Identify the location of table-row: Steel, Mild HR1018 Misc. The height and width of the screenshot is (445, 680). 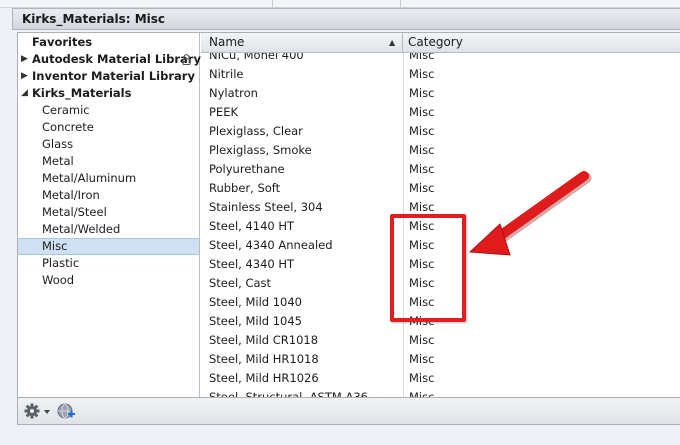
(440, 359).